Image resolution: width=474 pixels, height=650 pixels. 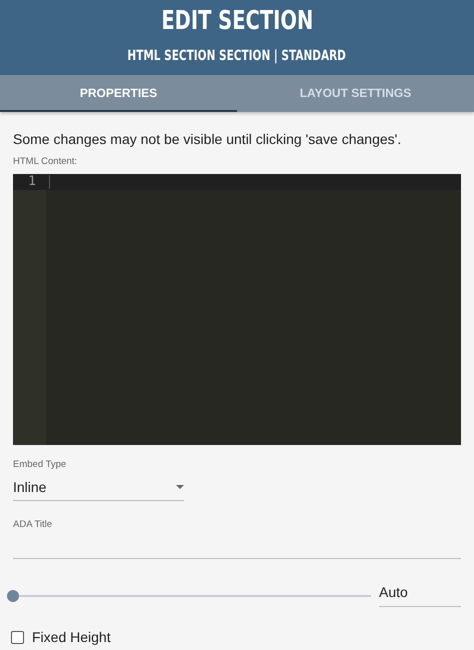 I want to click on page-title: EDIT SECTION, so click(x=237, y=21).